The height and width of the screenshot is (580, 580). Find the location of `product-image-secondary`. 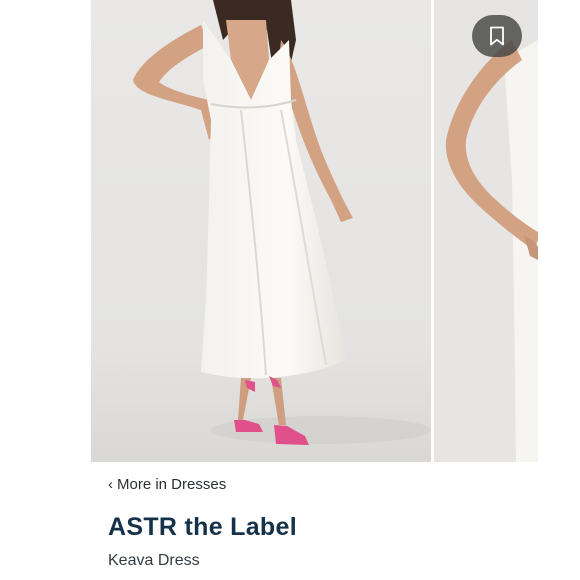

product-image-secondary is located at coordinates (486, 231).